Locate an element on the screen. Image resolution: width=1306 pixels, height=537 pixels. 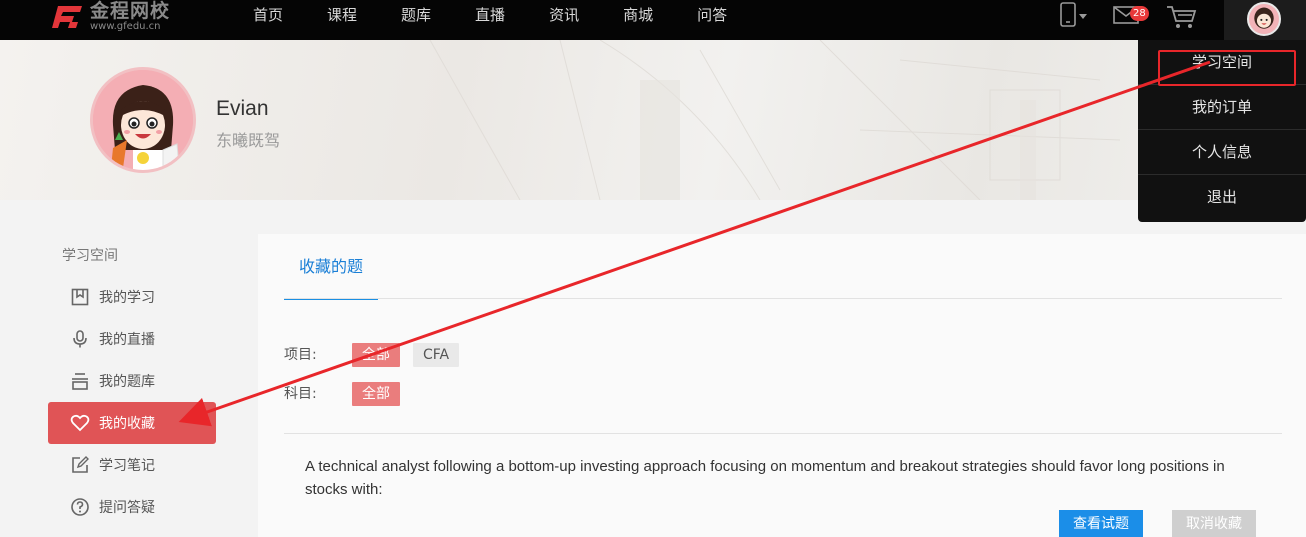
sidebar-item-ask-questions: 提问答疑 is located at coordinates (132, 507).